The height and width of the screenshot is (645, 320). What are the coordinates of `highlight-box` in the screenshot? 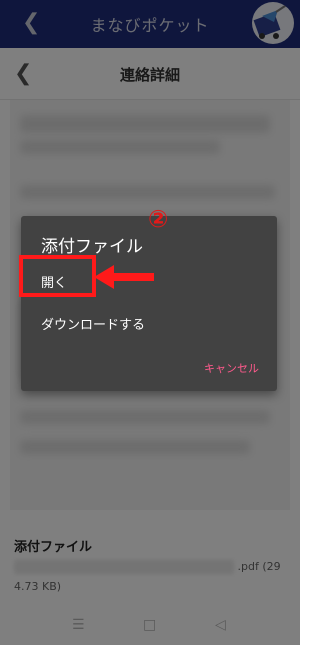 It's located at (57, 276).